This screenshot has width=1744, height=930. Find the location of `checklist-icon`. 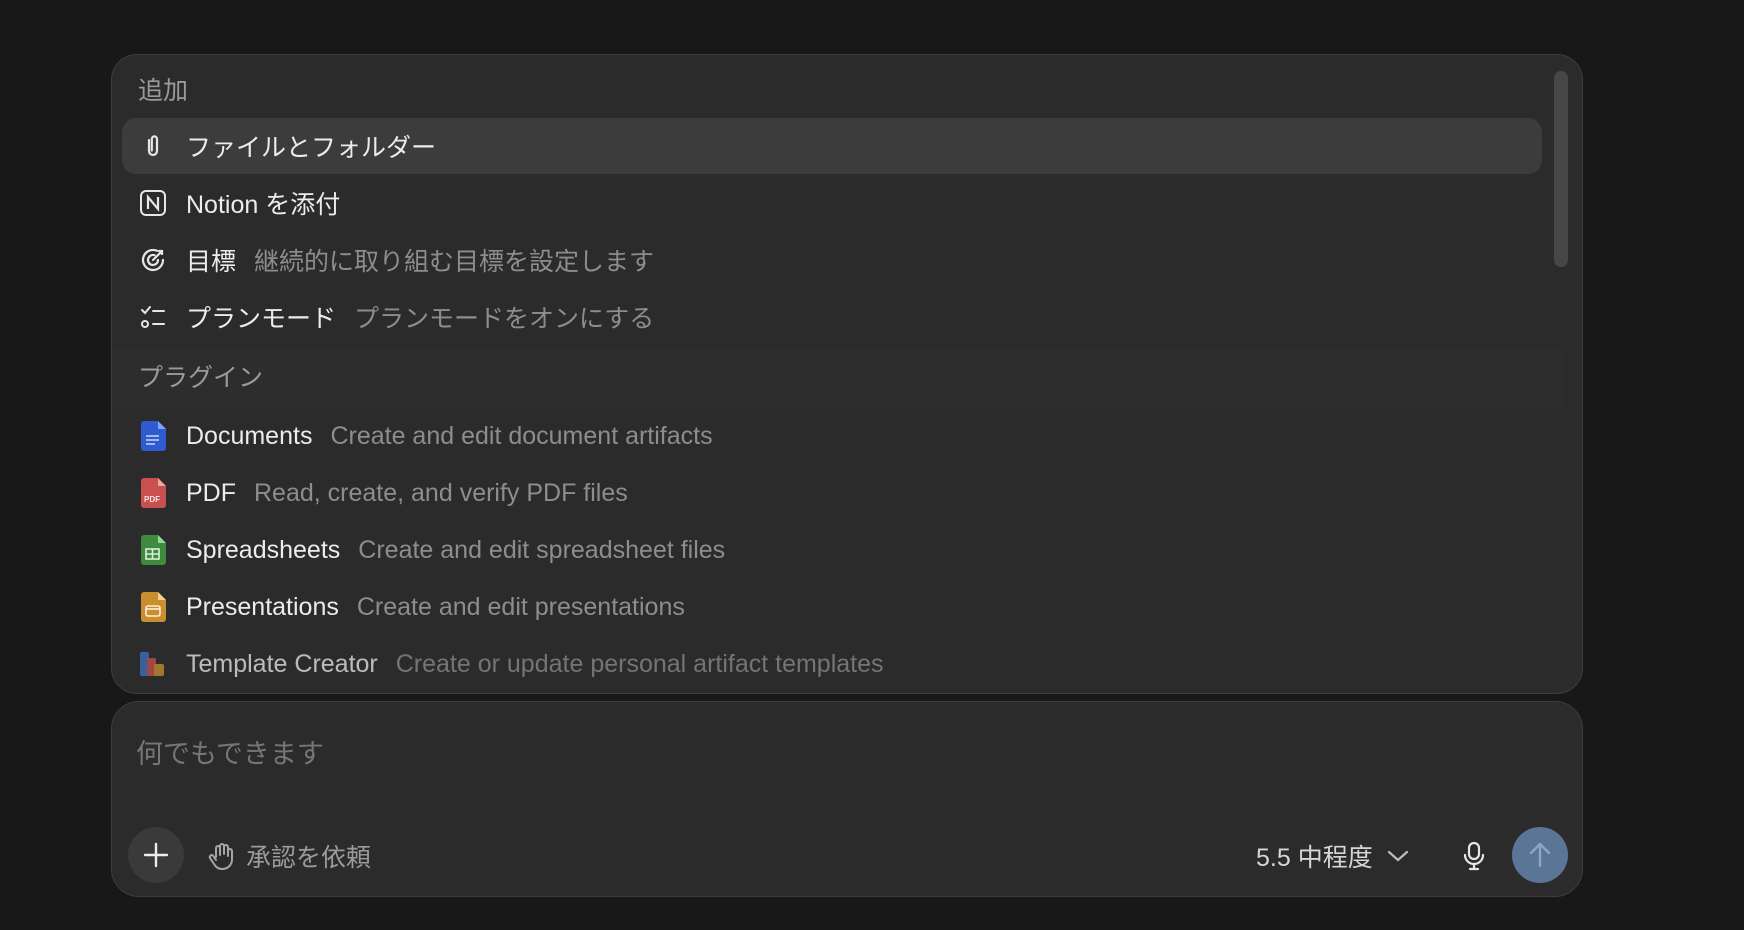

checklist-icon is located at coordinates (153, 317).